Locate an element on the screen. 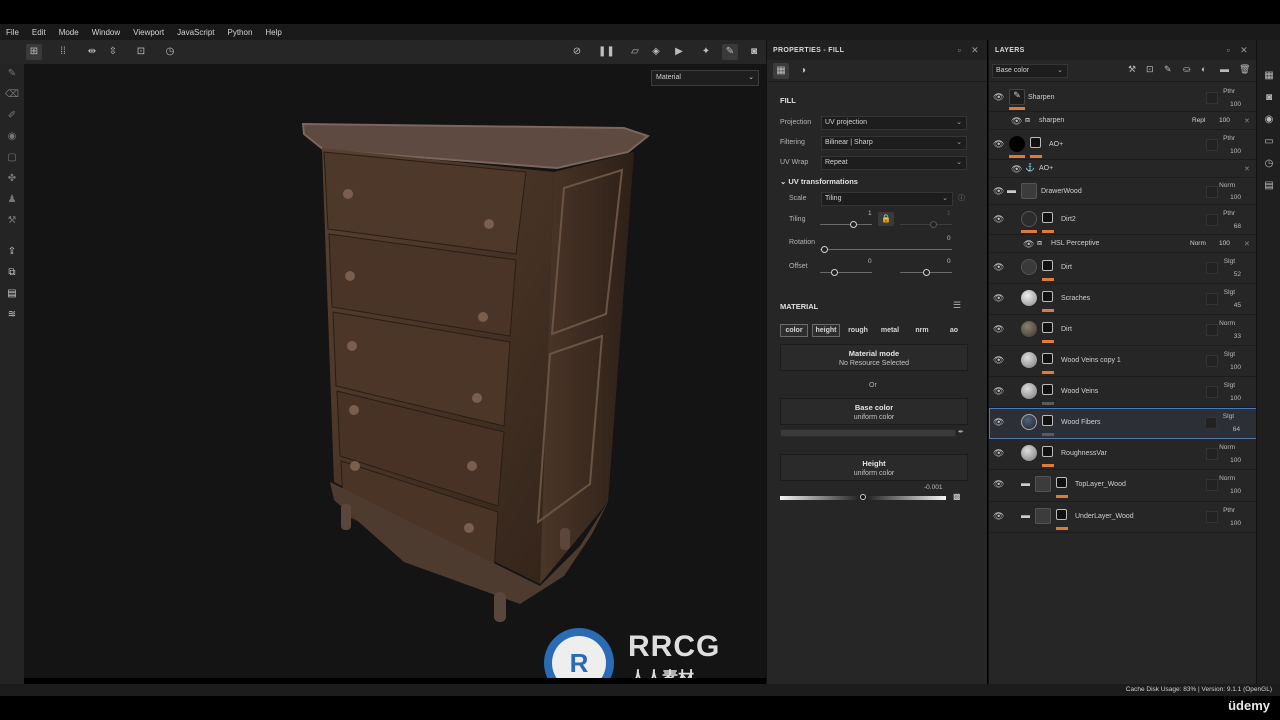 Image resolution: width=1280 pixels, height=720 pixels. effects-icon: ⚒ is located at coordinates (1132, 69).